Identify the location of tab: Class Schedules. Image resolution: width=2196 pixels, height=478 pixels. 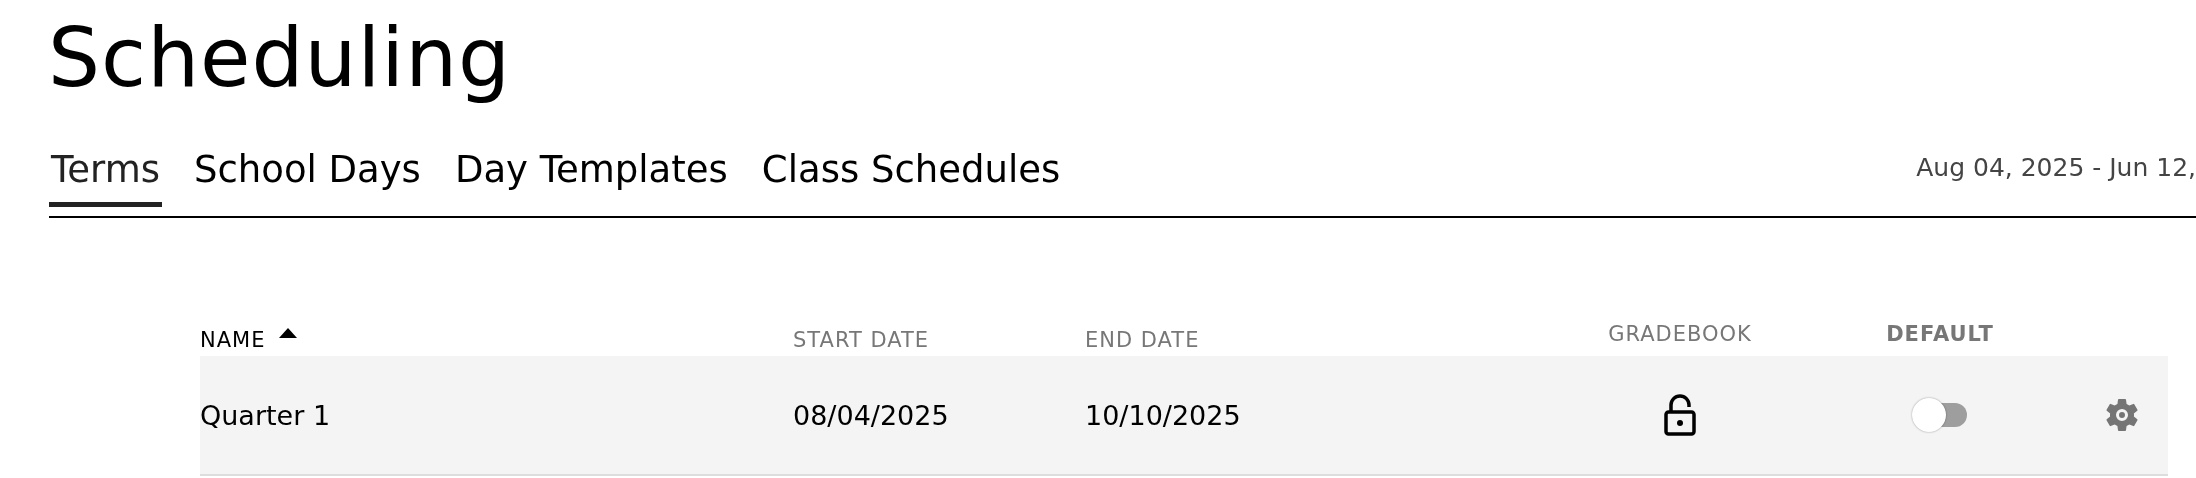
(911, 177).